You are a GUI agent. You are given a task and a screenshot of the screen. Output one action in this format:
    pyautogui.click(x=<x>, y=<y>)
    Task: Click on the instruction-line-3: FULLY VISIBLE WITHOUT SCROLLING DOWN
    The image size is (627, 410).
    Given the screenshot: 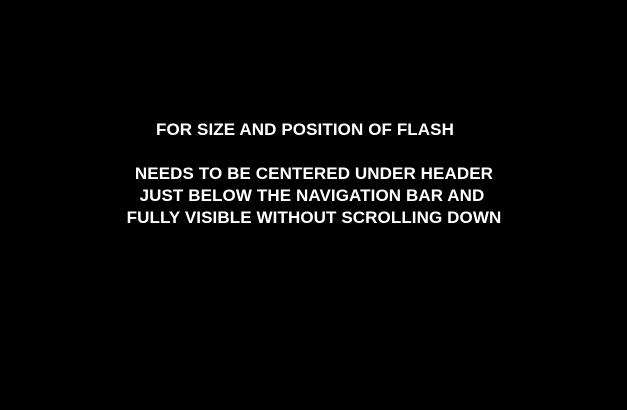 What is the action you would take?
    pyautogui.click(x=314, y=217)
    